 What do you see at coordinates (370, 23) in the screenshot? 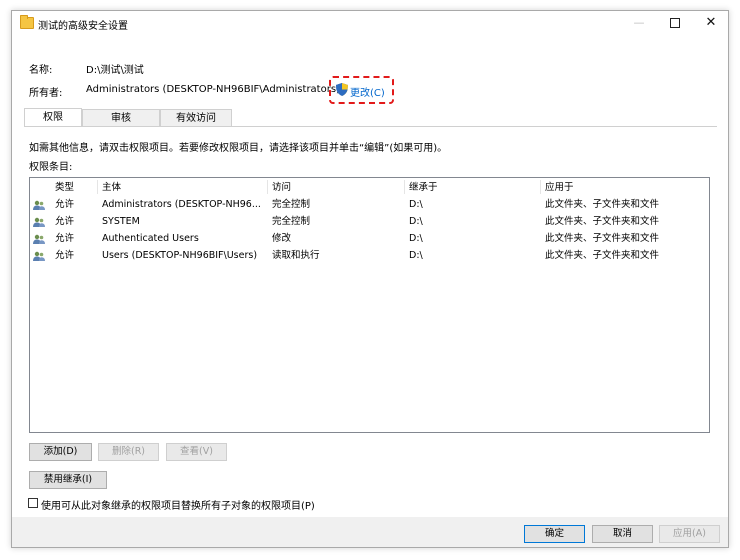
I see `title-bar: 测试的高级安全设置 — ✕` at bounding box center [370, 23].